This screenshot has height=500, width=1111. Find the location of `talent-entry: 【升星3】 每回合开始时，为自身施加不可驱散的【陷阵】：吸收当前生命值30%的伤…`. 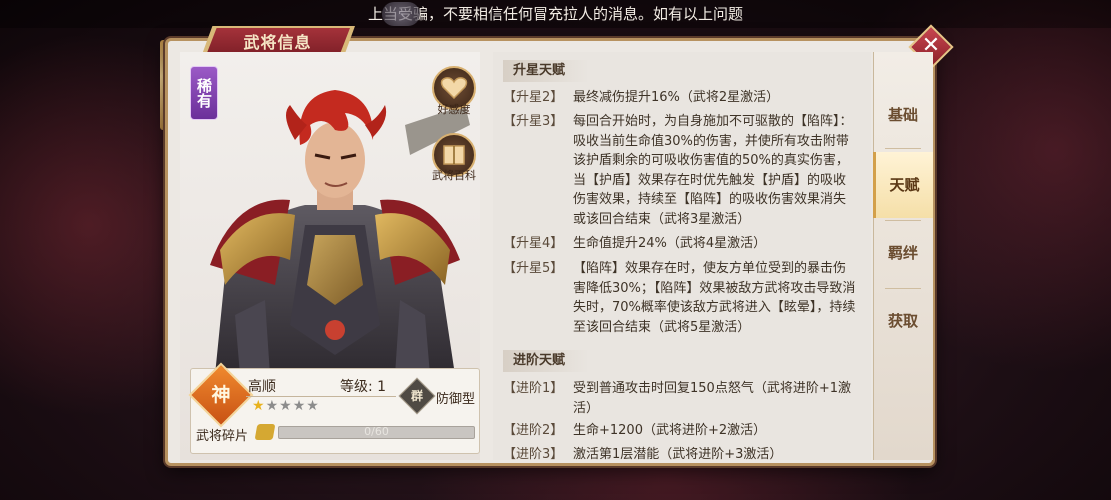

talent-entry: 【升星3】 每回合开始时，为自身施加不可驱散的【陷阵】：吸收当前生命值30%的伤… is located at coordinates (683, 172).